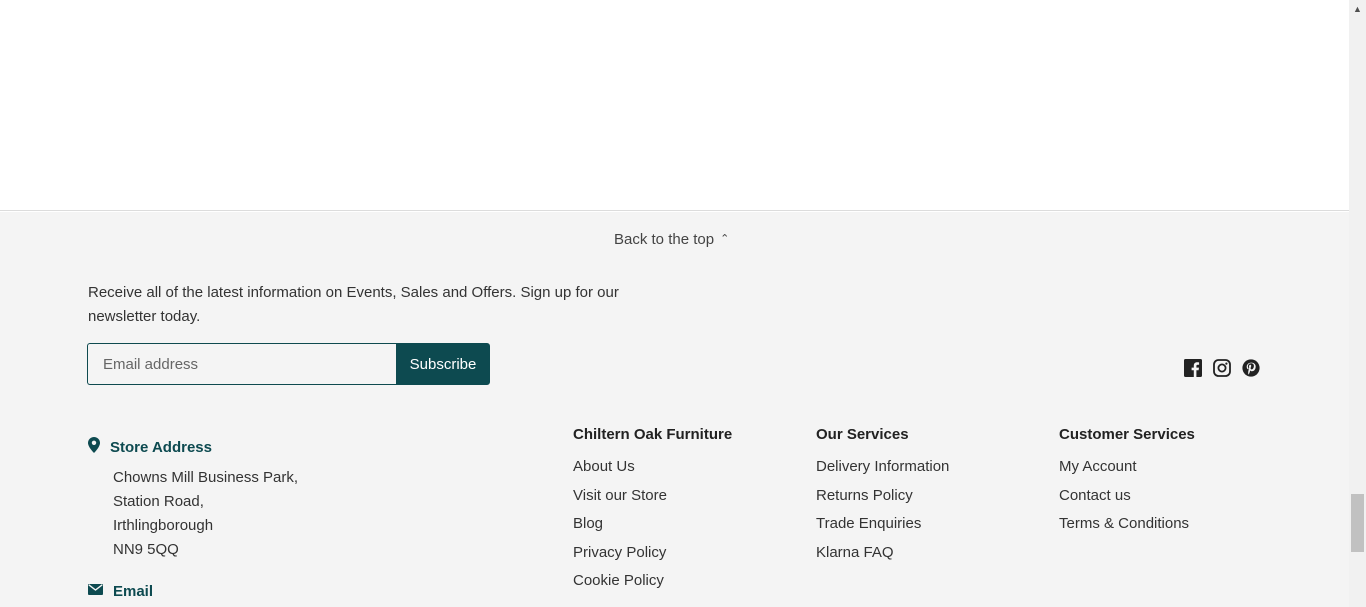  What do you see at coordinates (588, 523) in the screenshot?
I see `footer-link-blog: Blog` at bounding box center [588, 523].